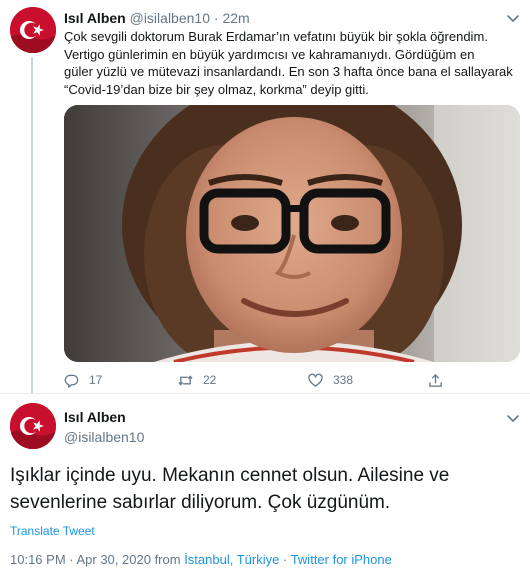  What do you see at coordinates (265, 393) in the screenshot?
I see `divider` at bounding box center [265, 393].